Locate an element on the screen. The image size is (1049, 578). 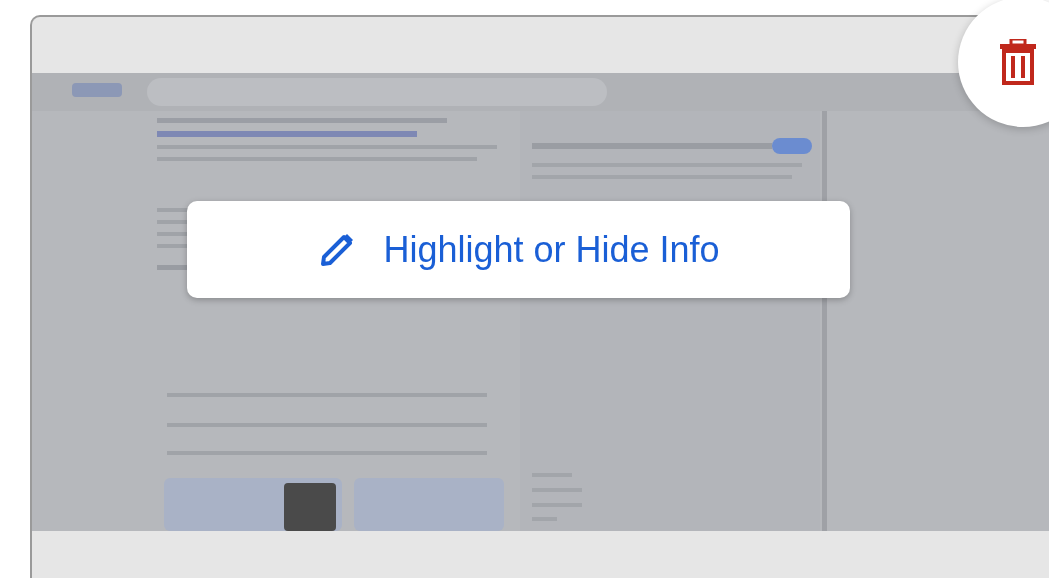
trash-icon is located at coordinates (1018, 62).